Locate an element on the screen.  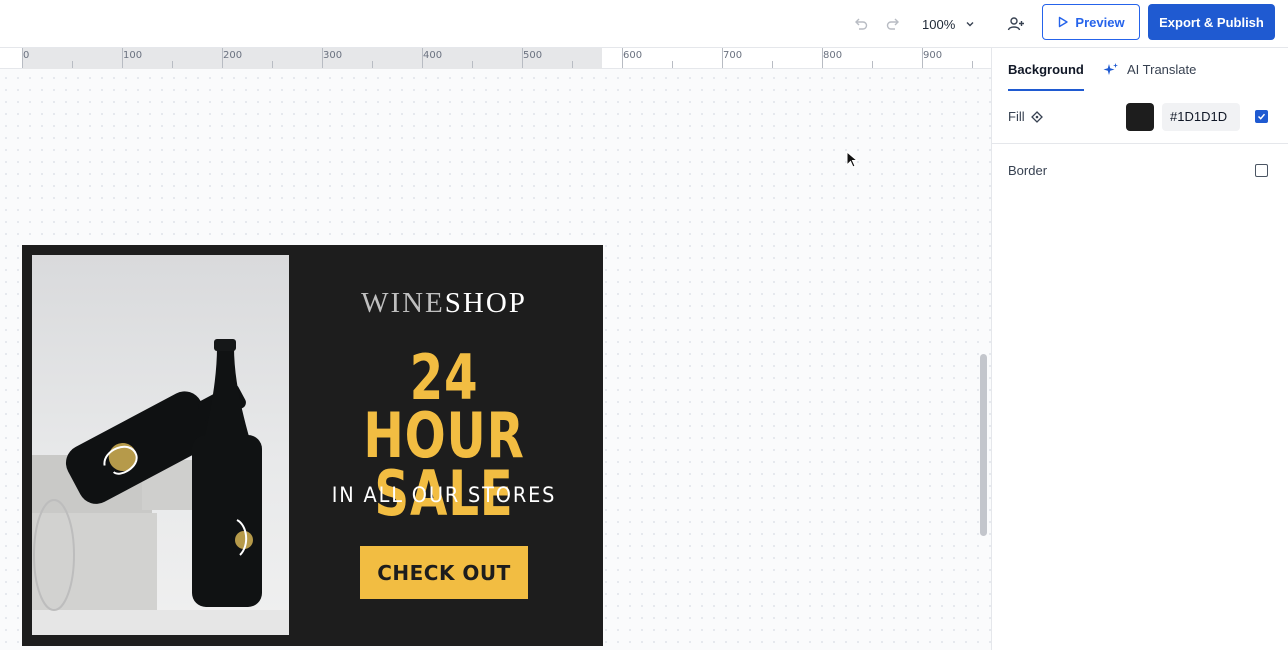
top-toolbar: 100% Preview Export & Publish is located at coordinates (644, 24).